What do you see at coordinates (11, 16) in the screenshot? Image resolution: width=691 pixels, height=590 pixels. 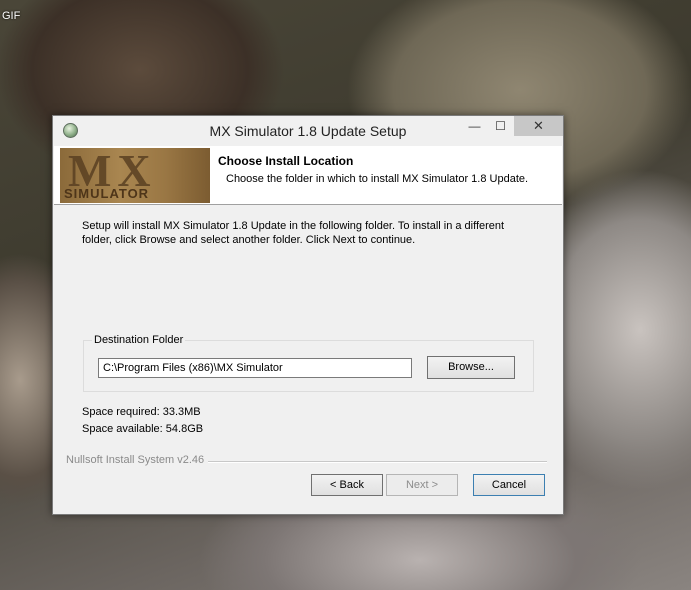 I see `desktop-gif-label: GIF` at bounding box center [11, 16].